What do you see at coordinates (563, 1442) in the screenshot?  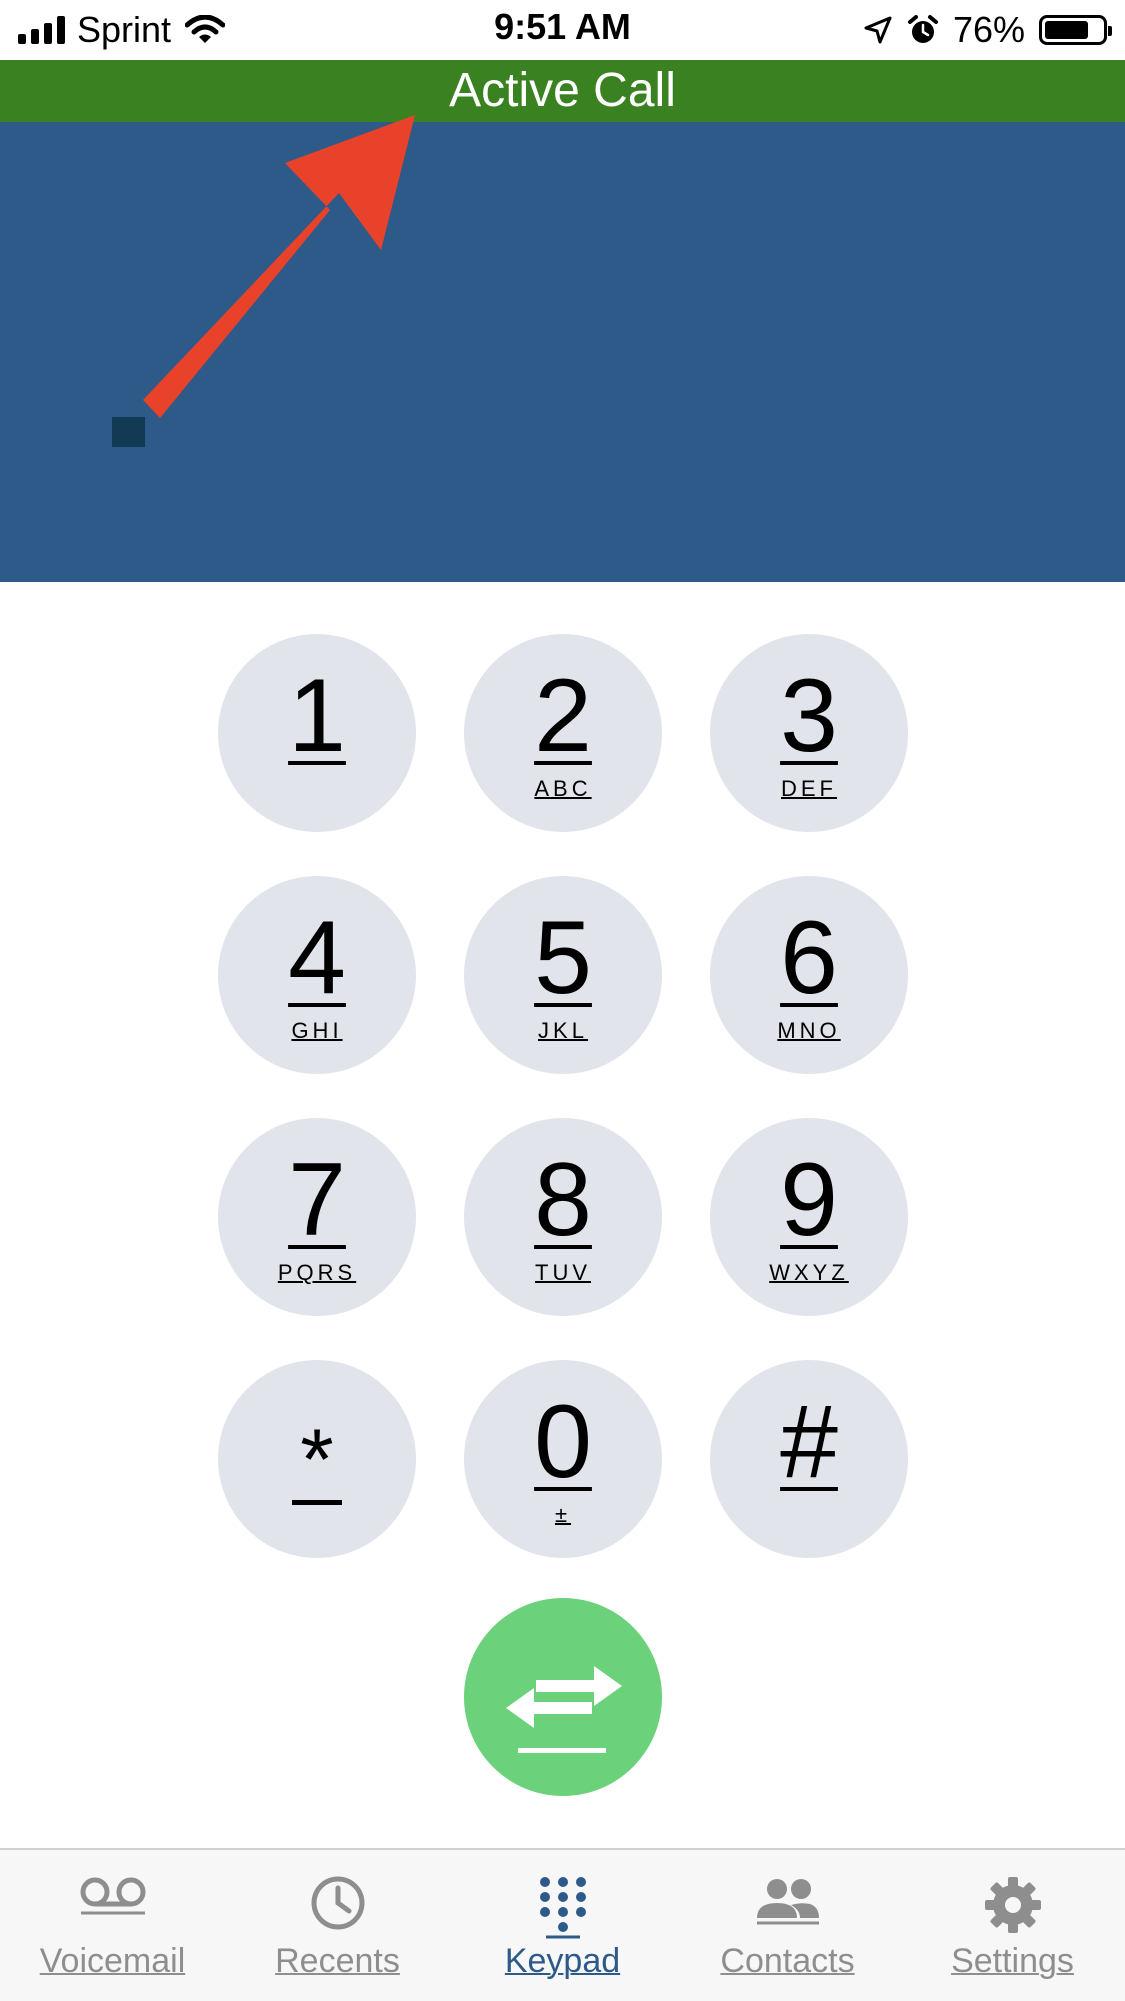 I see `key-digit: 0` at bounding box center [563, 1442].